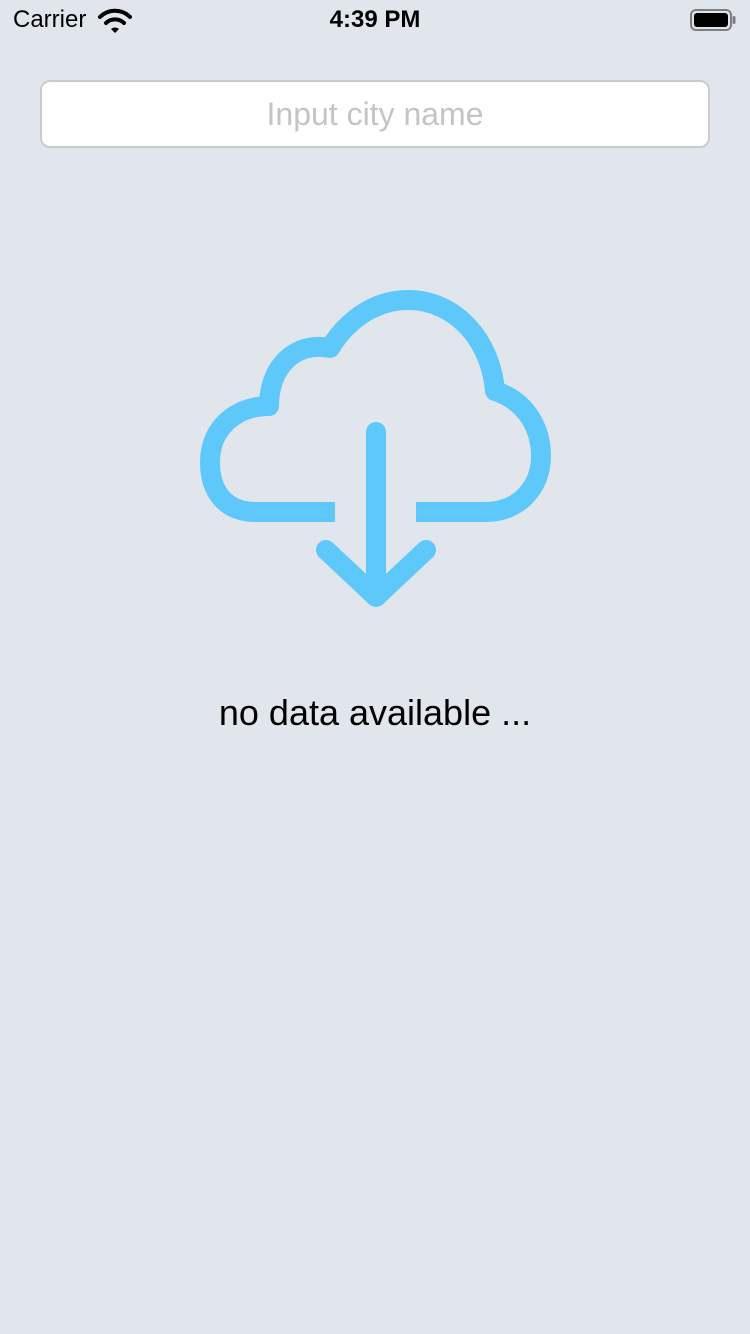  Describe the element at coordinates (376, 449) in the screenshot. I see `cloud-download-icon` at that location.